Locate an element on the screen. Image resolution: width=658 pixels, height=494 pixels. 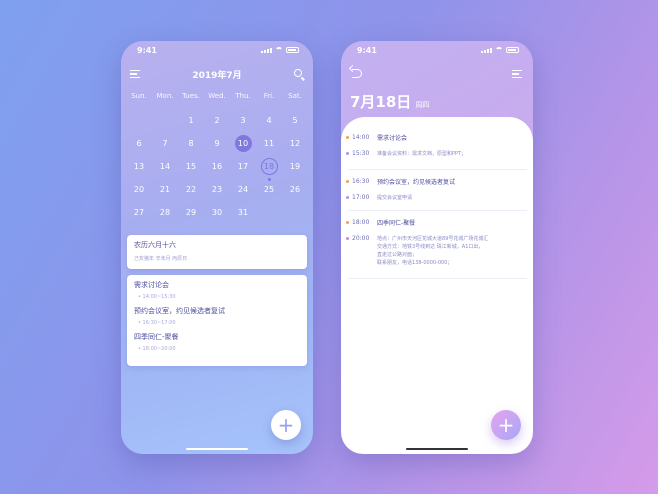
schedule-row: 18:00 四季同仁-聚餐 is located at coordinates (434, 223).